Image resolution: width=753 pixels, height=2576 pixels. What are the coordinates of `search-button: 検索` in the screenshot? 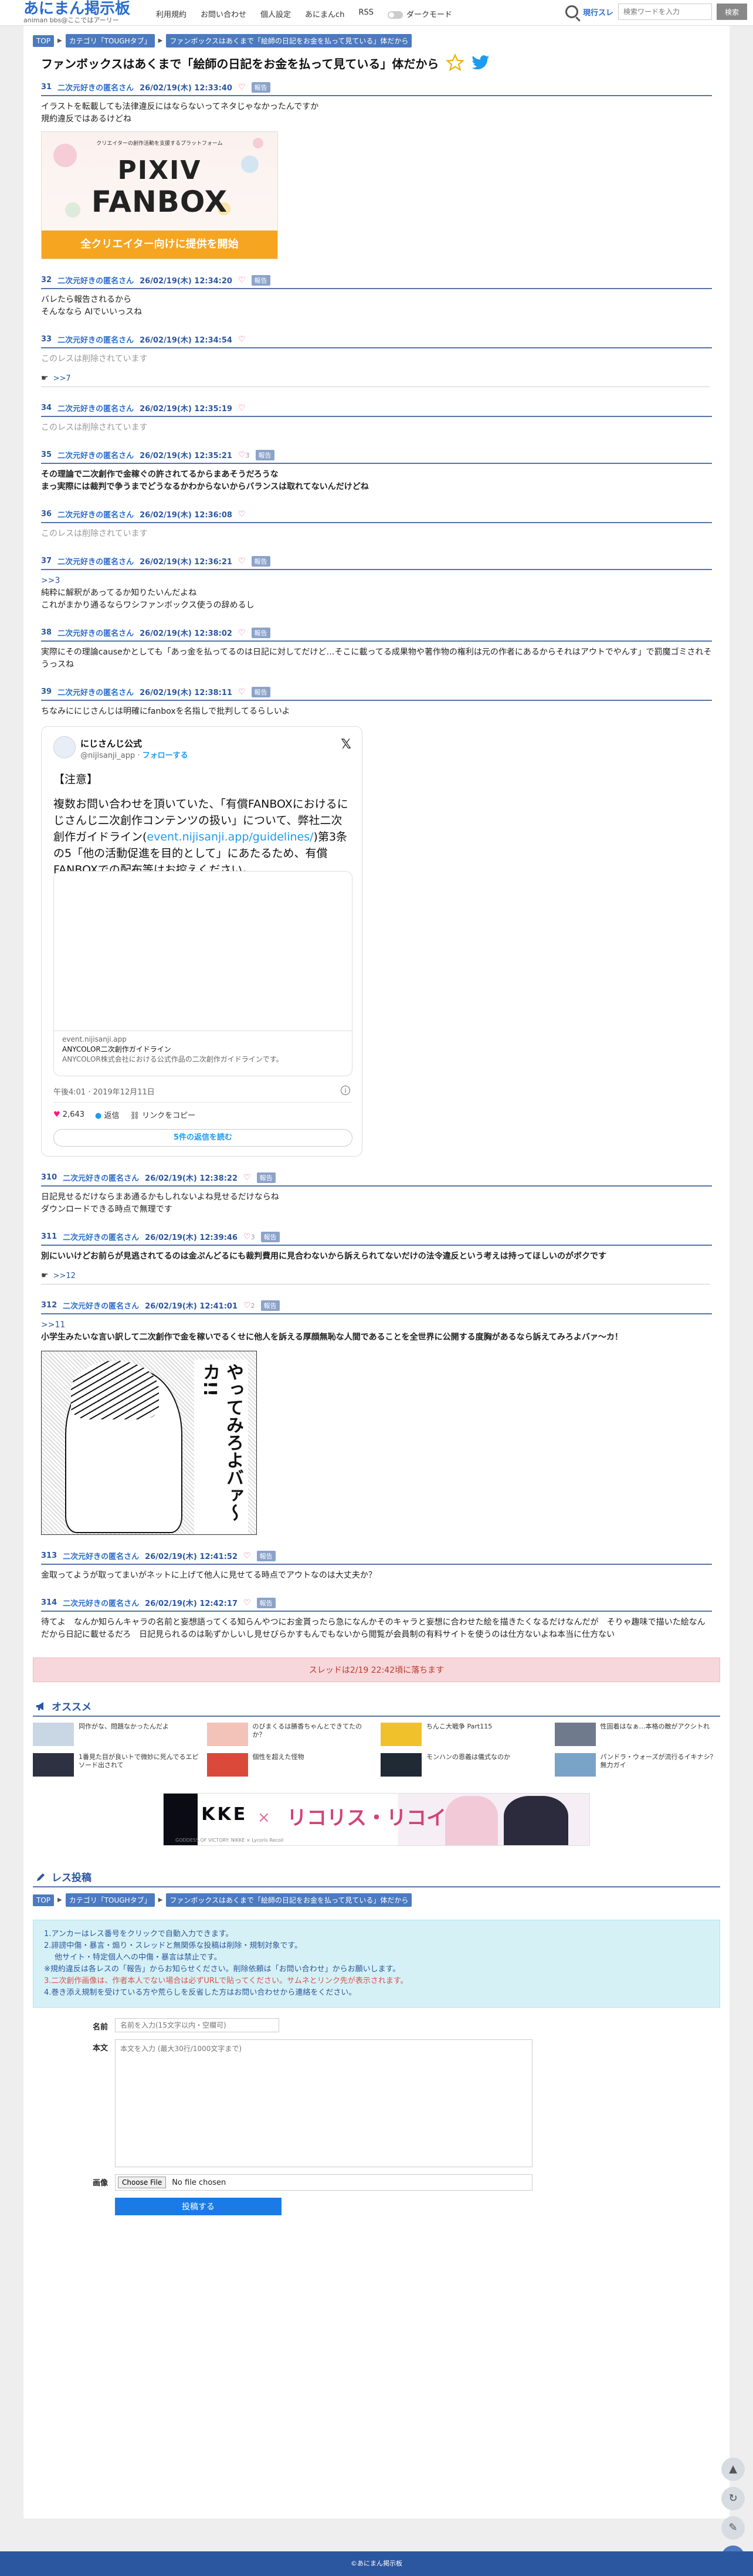 It's located at (731, 12).